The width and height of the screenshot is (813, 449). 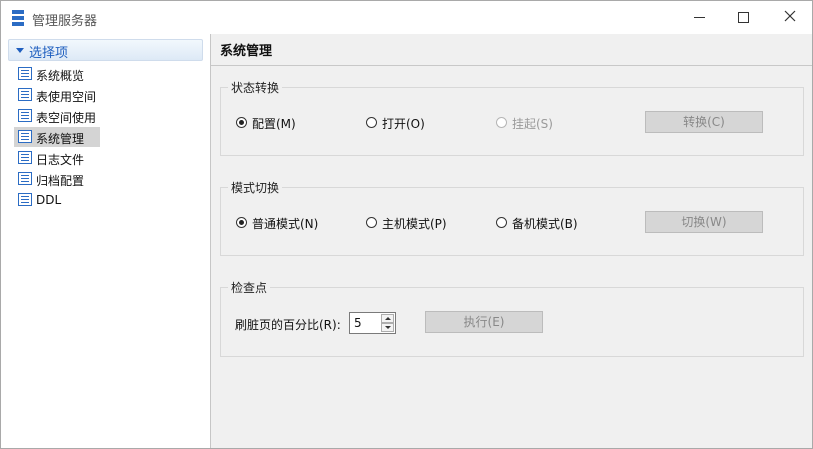 I want to click on radio-label: 打开(O), so click(x=403, y=124).